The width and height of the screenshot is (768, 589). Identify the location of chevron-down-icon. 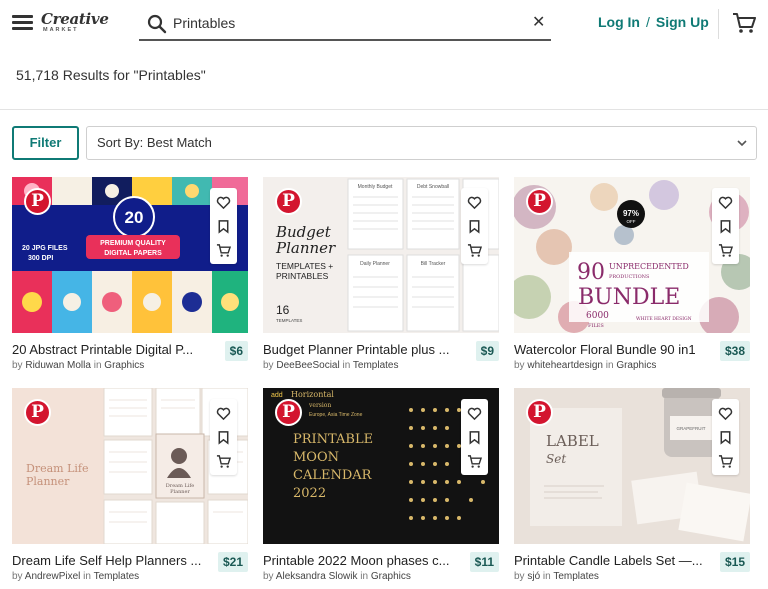
(742, 143).